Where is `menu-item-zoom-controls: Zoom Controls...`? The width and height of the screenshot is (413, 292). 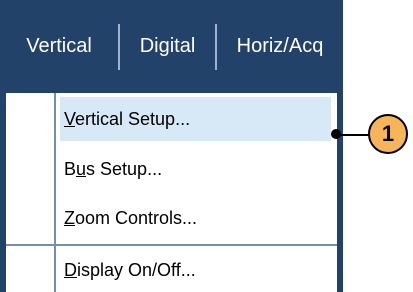
menu-item-zoom-controls: Zoom Controls... is located at coordinates (195, 218).